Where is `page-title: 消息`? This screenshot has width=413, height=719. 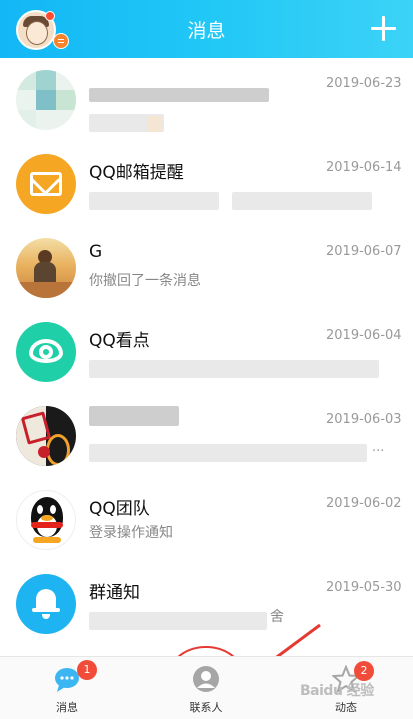
page-title: 消息 is located at coordinates (206, 31).